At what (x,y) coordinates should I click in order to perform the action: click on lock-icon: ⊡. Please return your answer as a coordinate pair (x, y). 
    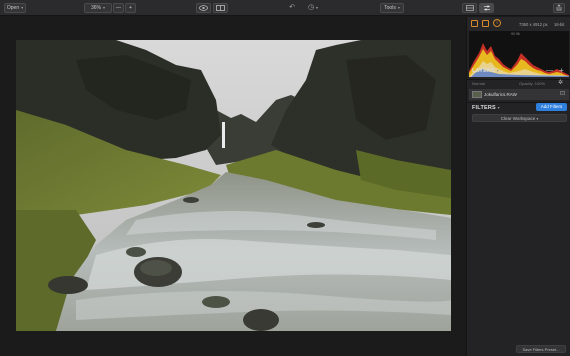
    Looking at the image, I should click on (562, 93).